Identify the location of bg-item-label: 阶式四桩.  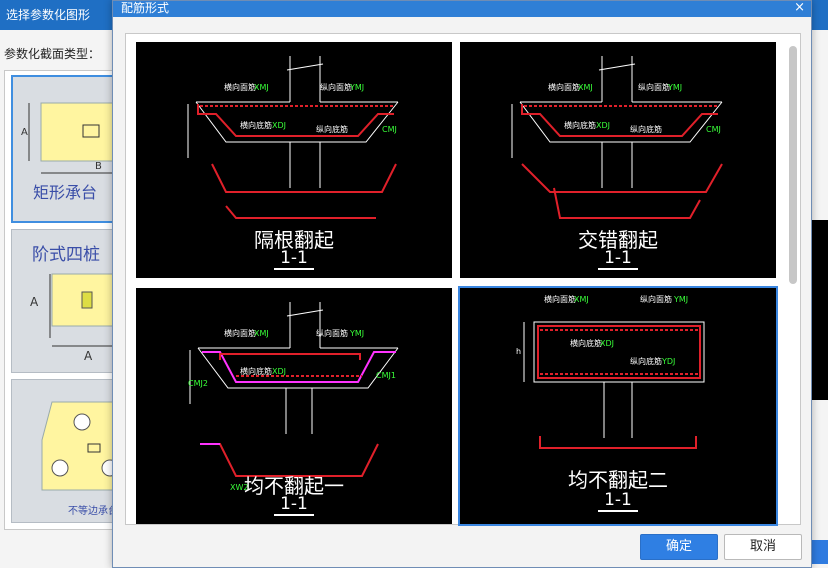
(66, 255).